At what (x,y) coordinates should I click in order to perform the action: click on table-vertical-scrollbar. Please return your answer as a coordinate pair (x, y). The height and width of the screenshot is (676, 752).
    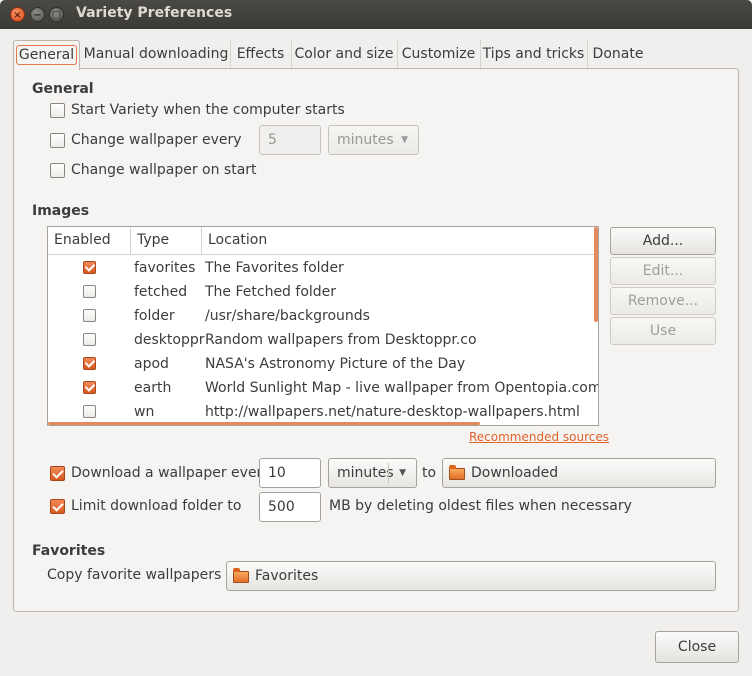
    Looking at the image, I should click on (596, 274).